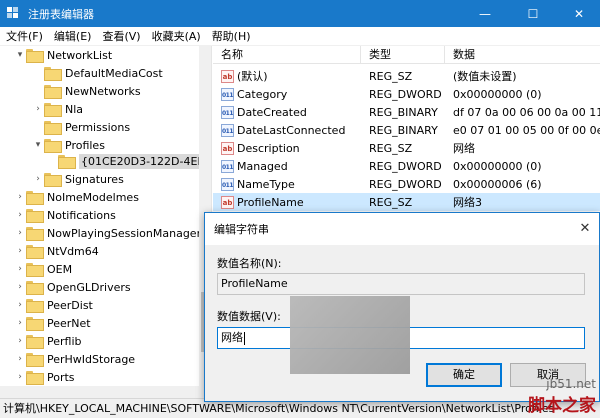 The height and width of the screenshot is (418, 600). Describe the element at coordinates (74, 359) in the screenshot. I see `tree-item: › PerHwIdStorage` at that location.